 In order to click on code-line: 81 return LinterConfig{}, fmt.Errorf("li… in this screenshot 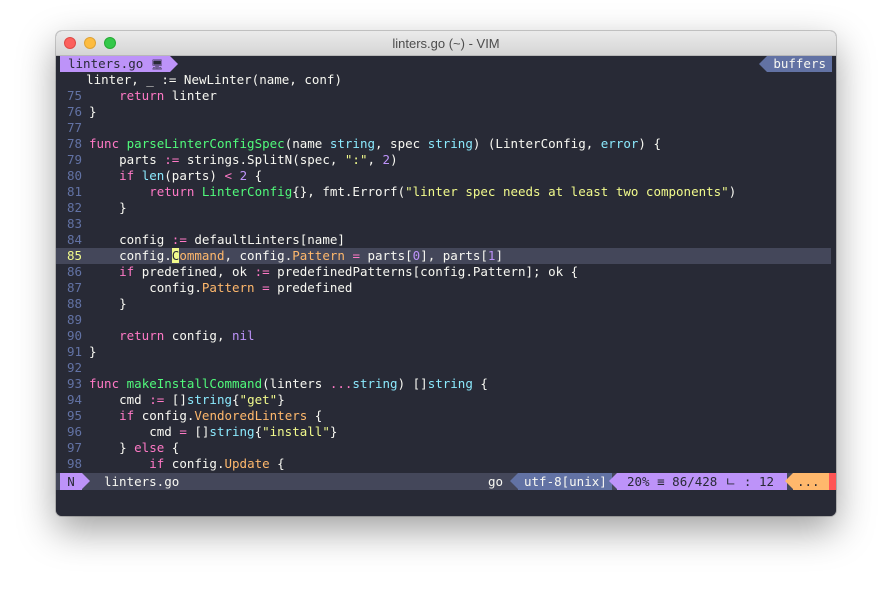, I will do `click(446, 192)`.